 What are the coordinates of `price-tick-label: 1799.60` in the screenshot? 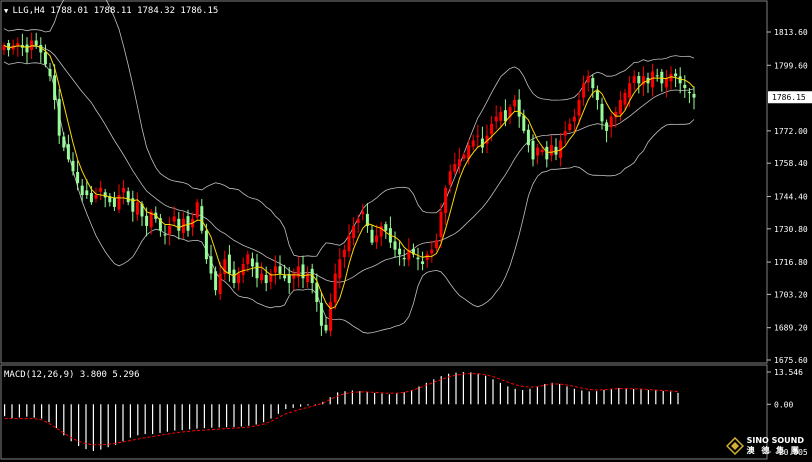 It's located at (791, 65).